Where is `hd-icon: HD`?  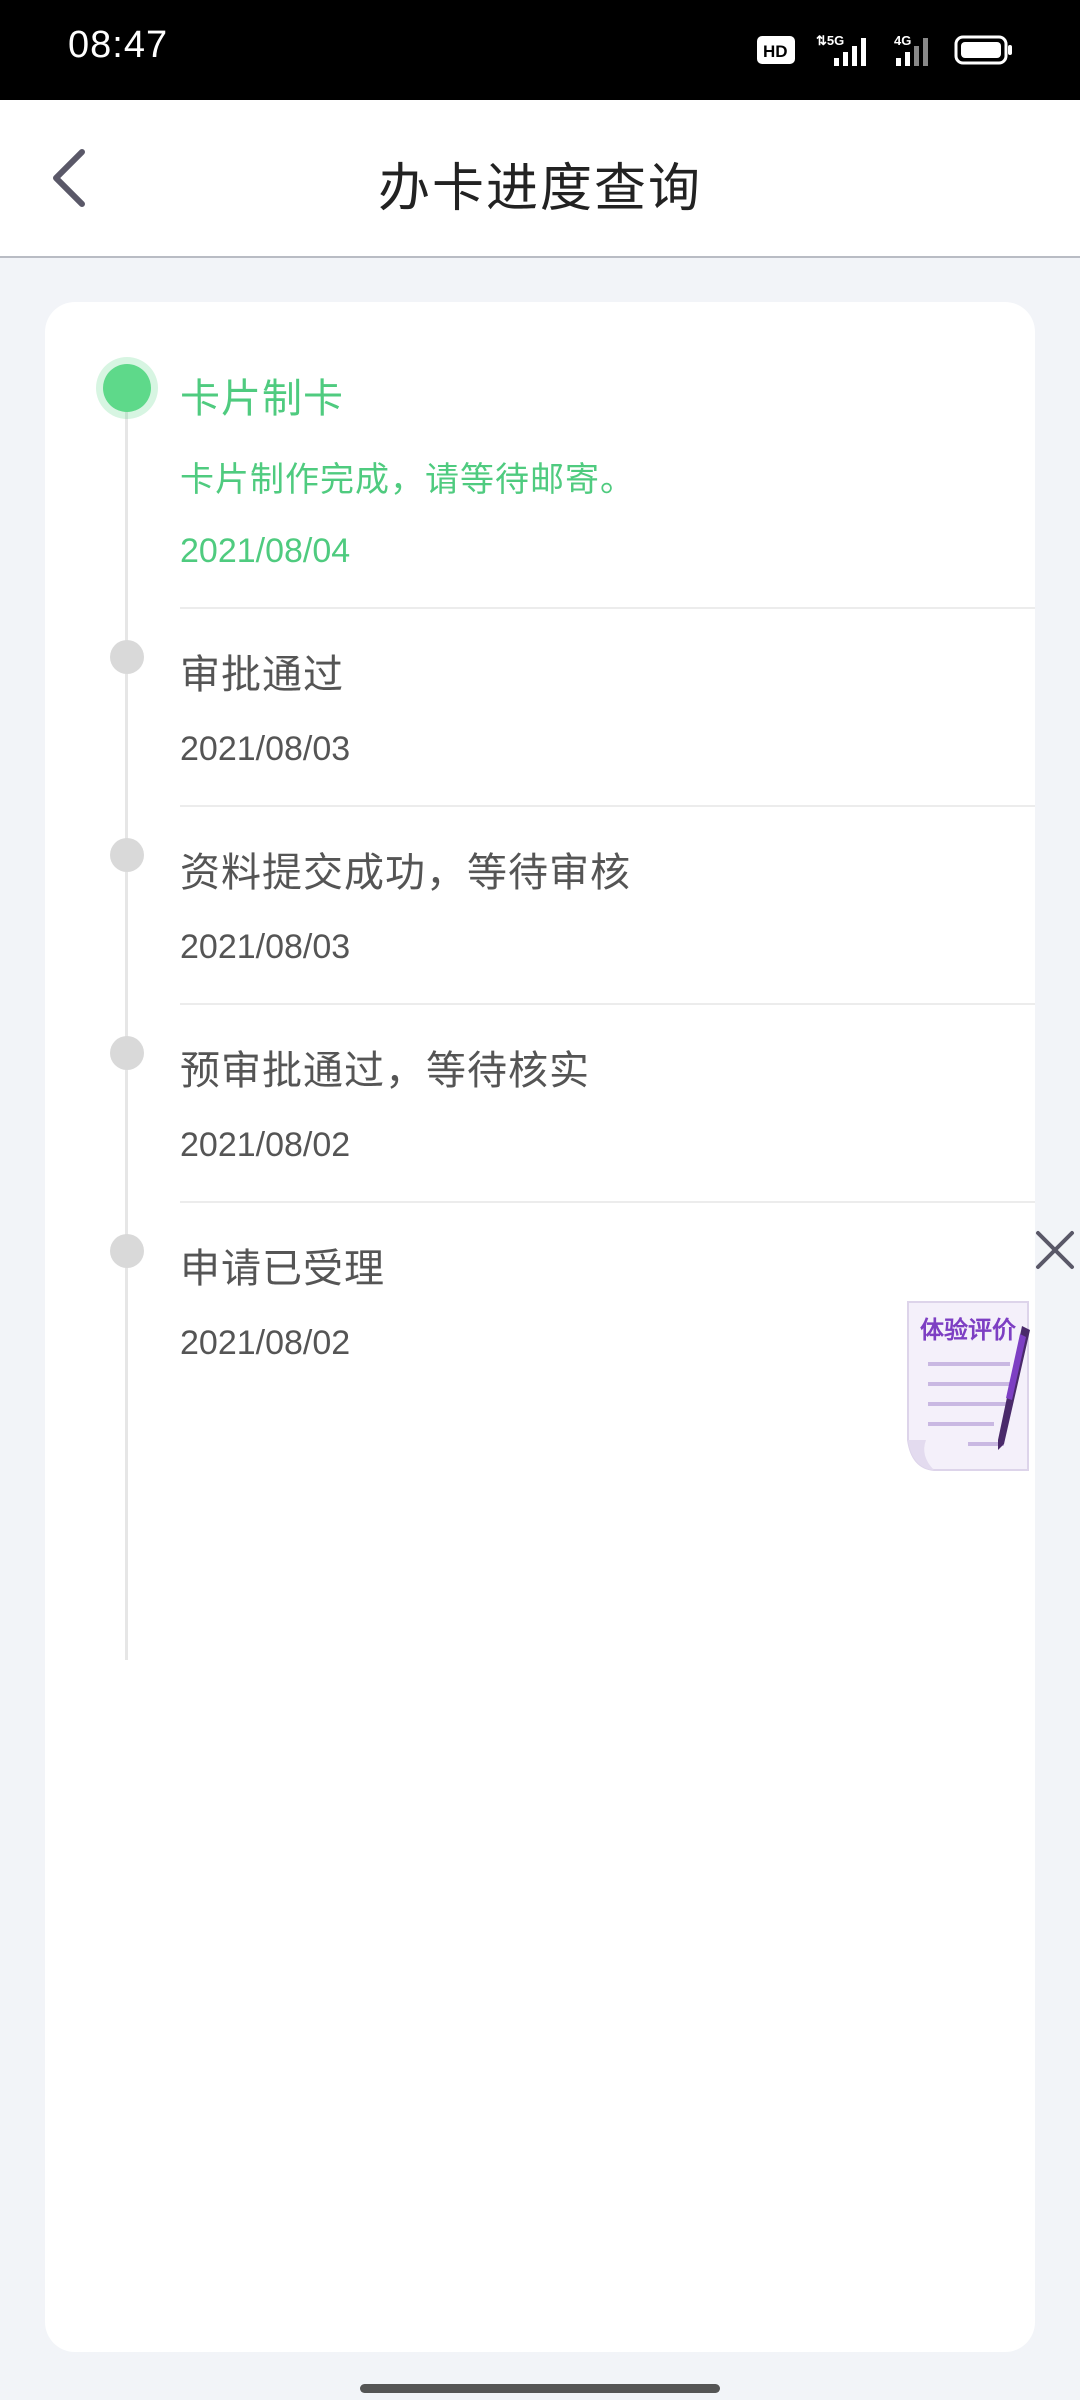
hd-icon: HD is located at coordinates (776, 50).